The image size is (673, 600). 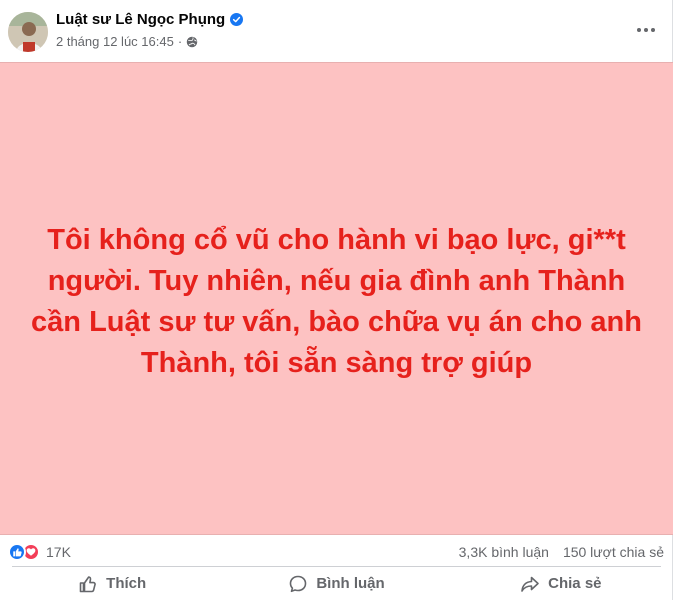 I want to click on share-count: 150 lượt chia sẻ, so click(x=613, y=552).